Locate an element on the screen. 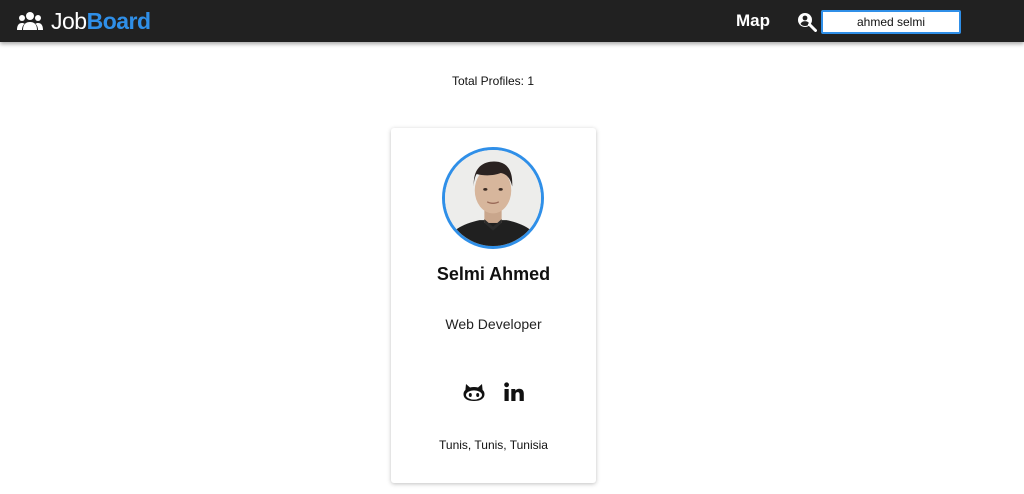  github-icon is located at coordinates (473, 392).